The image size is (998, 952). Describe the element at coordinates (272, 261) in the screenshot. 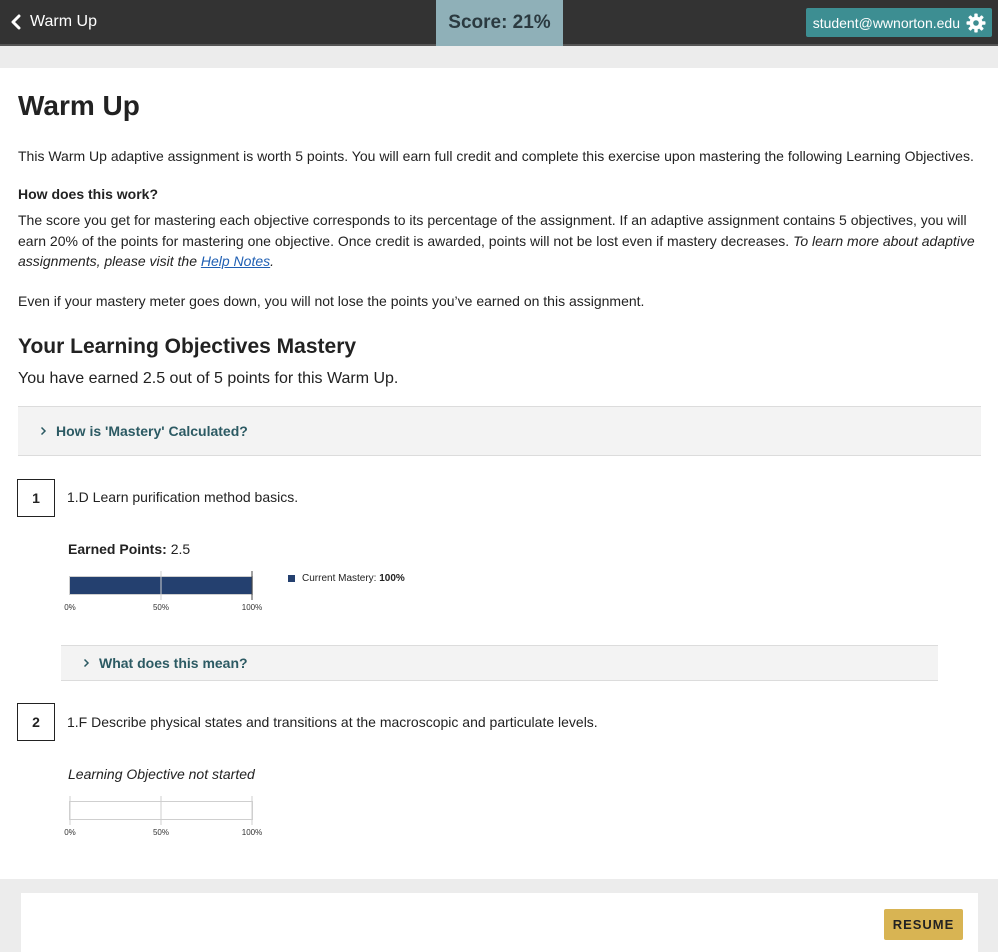

I see `help-suffix: .` at that location.